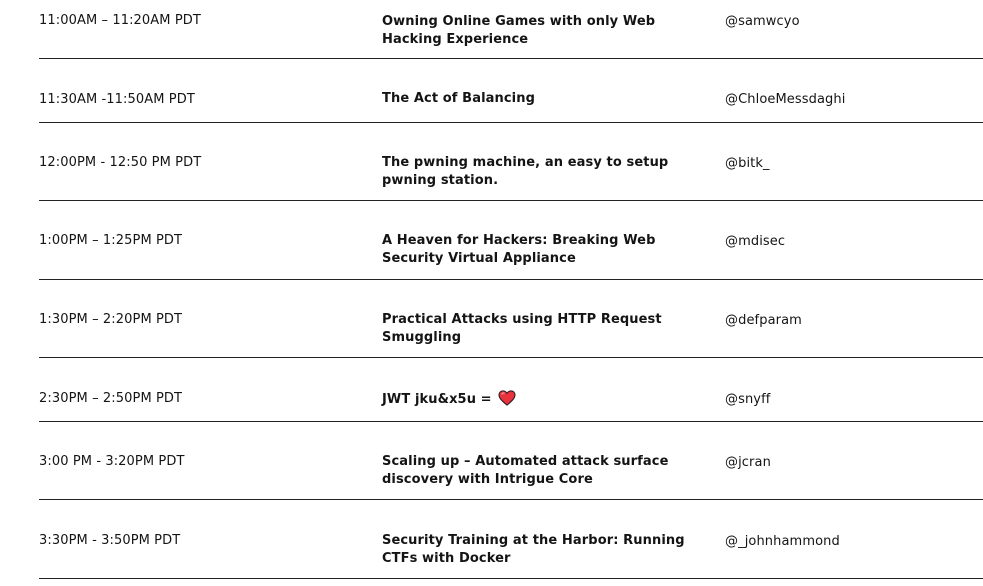 Image resolution: width=983 pixels, height=586 pixels. I want to click on talk-time: 1:30PM – 2:20PM PDT, so click(111, 319).